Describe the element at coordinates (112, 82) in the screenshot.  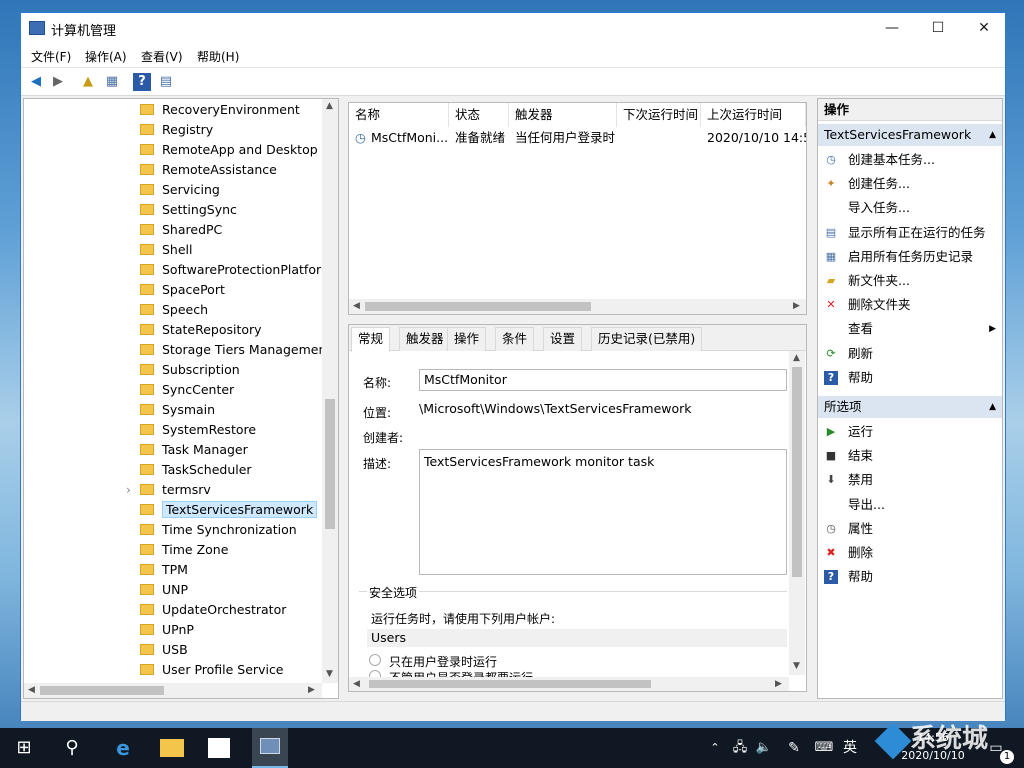
I see `show-hide-tree-icon: ▦` at that location.